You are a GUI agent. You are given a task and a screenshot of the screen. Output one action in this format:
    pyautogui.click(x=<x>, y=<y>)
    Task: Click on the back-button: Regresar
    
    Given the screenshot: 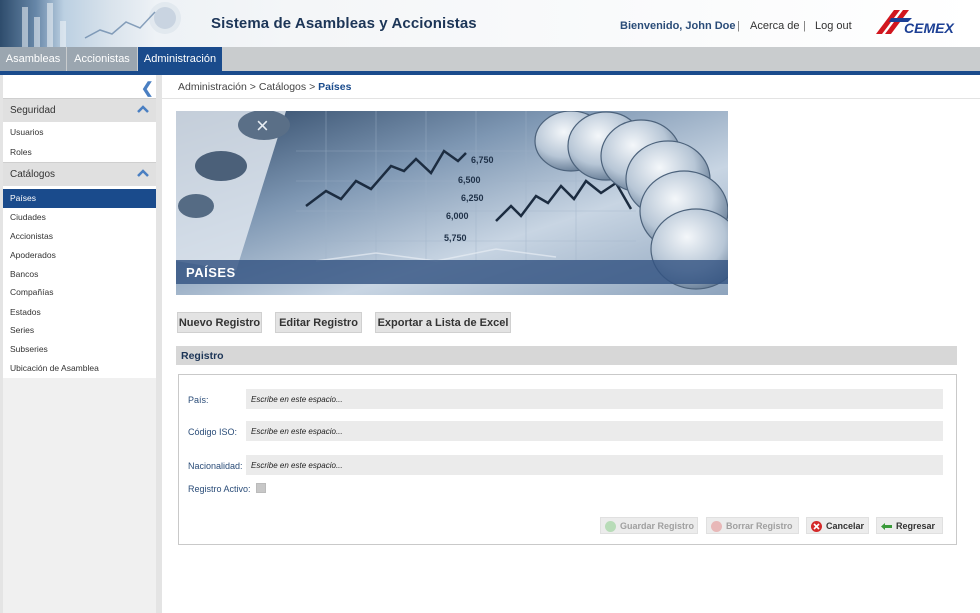 What is the action you would take?
    pyautogui.click(x=909, y=525)
    